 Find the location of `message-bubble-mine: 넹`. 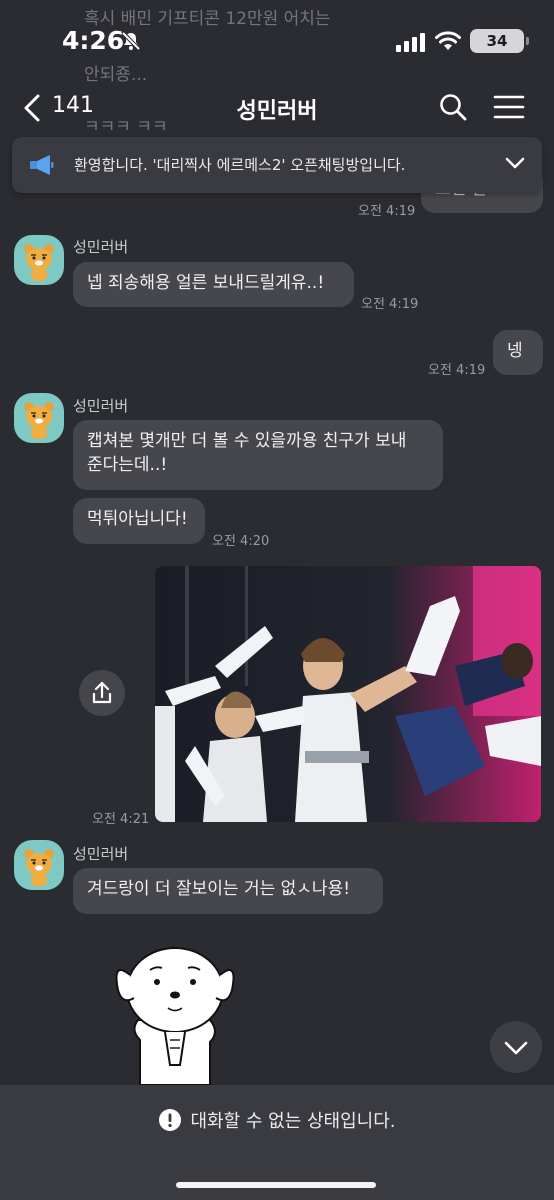

message-bubble-mine: 넹 is located at coordinates (518, 352).